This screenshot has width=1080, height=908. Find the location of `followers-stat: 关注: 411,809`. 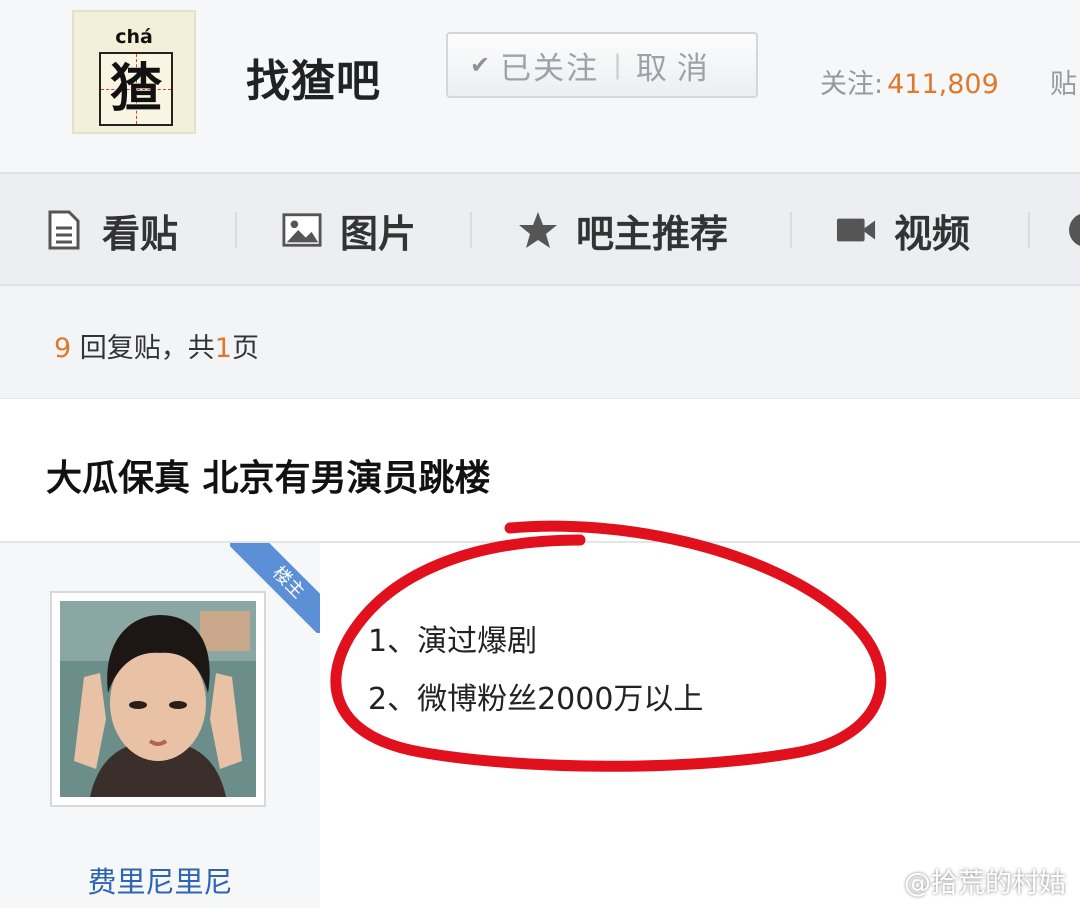

followers-stat: 关注: 411,809 is located at coordinates (909, 81).